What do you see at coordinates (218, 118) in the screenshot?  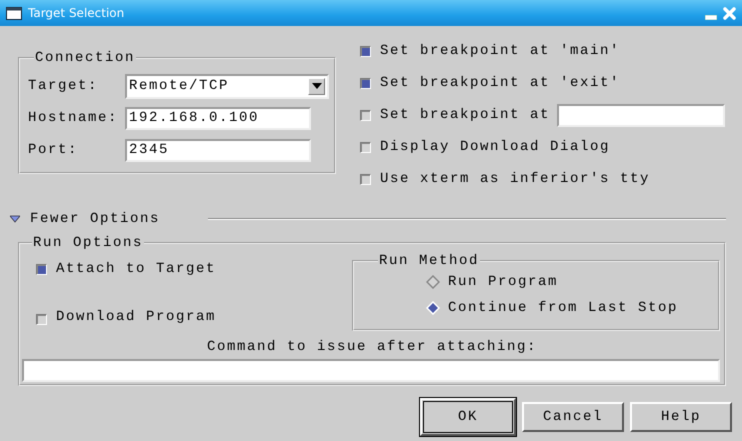 I see `input-field: 192.168.0.100` at bounding box center [218, 118].